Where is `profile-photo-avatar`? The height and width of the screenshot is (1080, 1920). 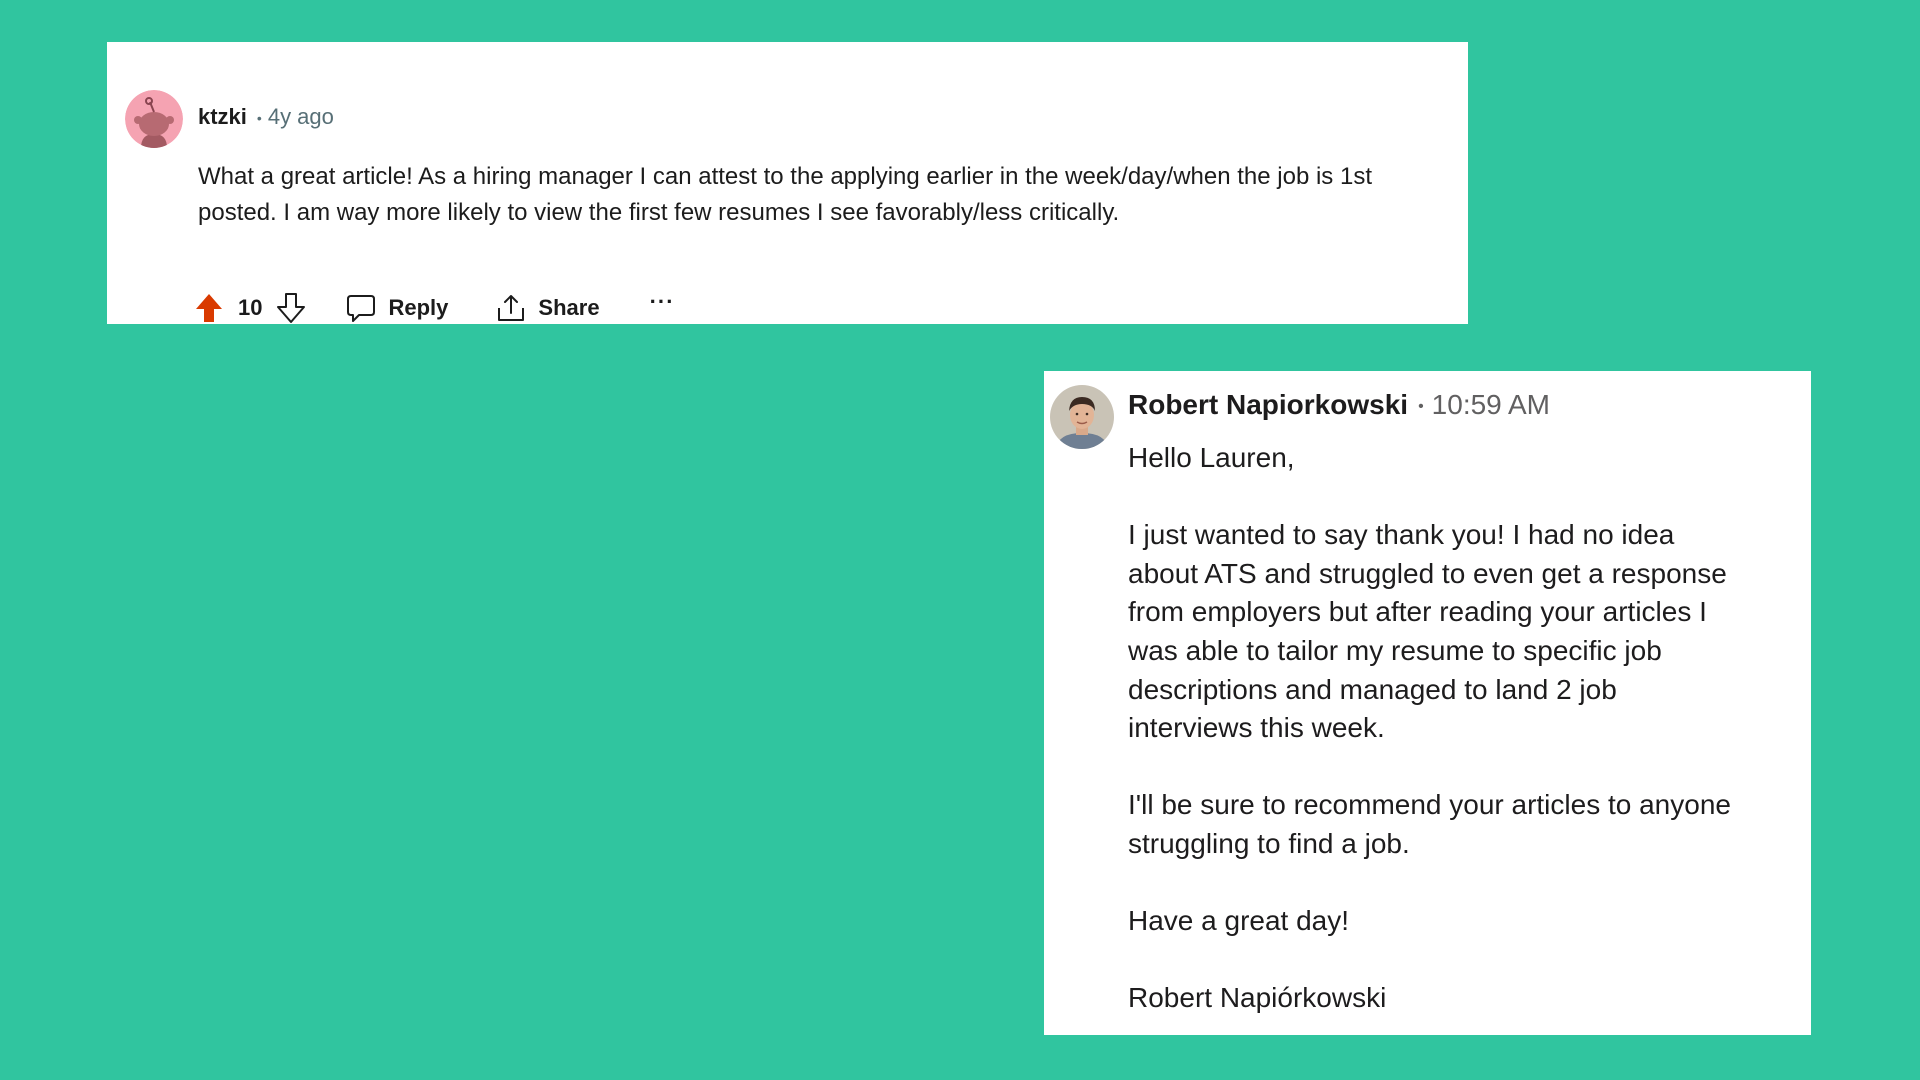
profile-photo-avatar is located at coordinates (1082, 417).